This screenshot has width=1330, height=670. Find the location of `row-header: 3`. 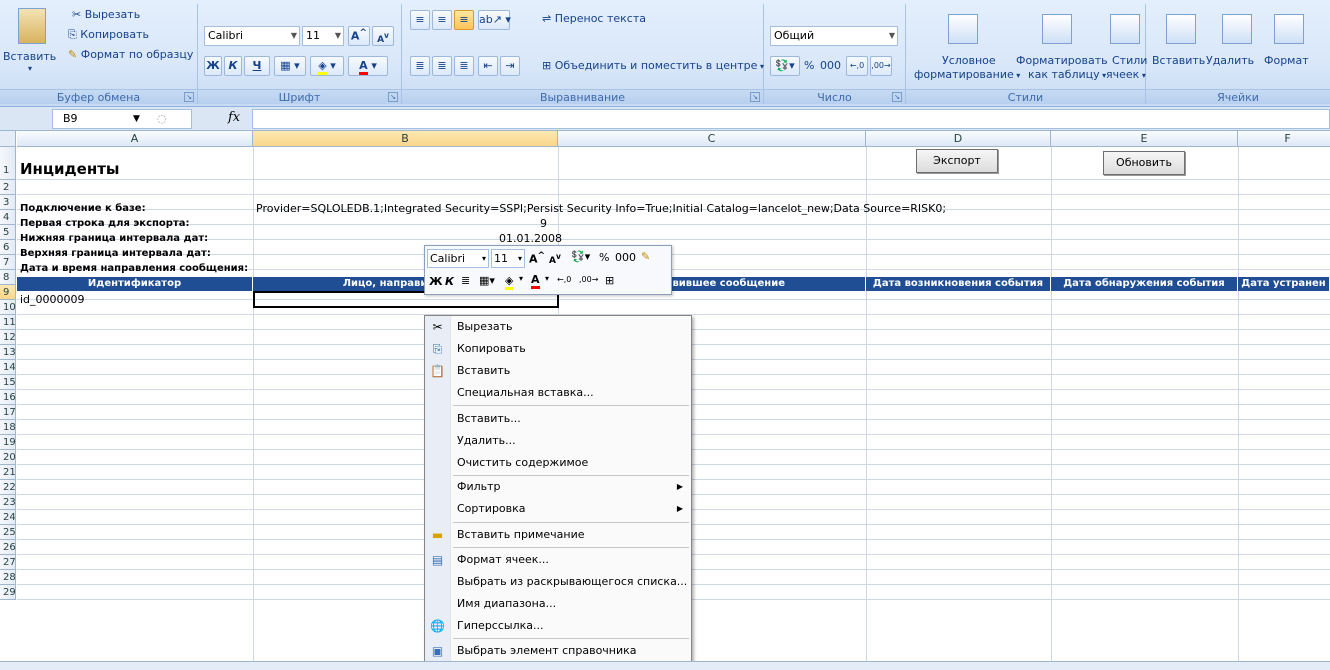

row-header: 3 is located at coordinates (8, 202).